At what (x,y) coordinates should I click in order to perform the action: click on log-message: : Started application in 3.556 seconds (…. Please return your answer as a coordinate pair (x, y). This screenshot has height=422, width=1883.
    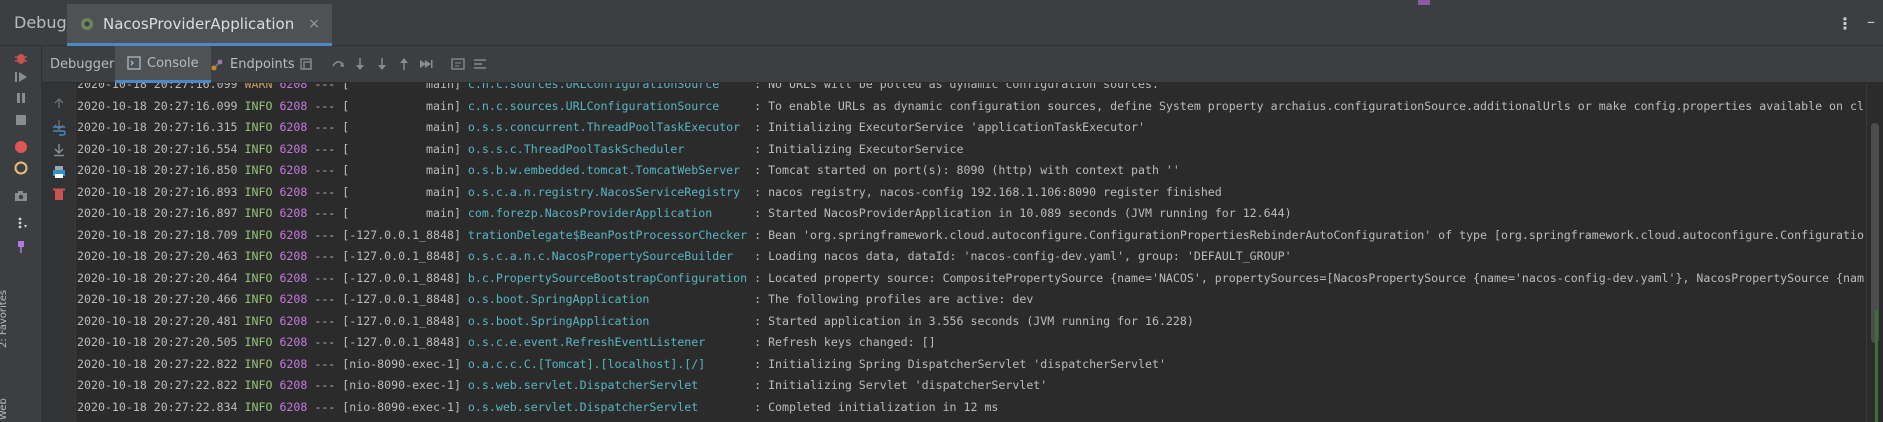
    Looking at the image, I should click on (970, 320).